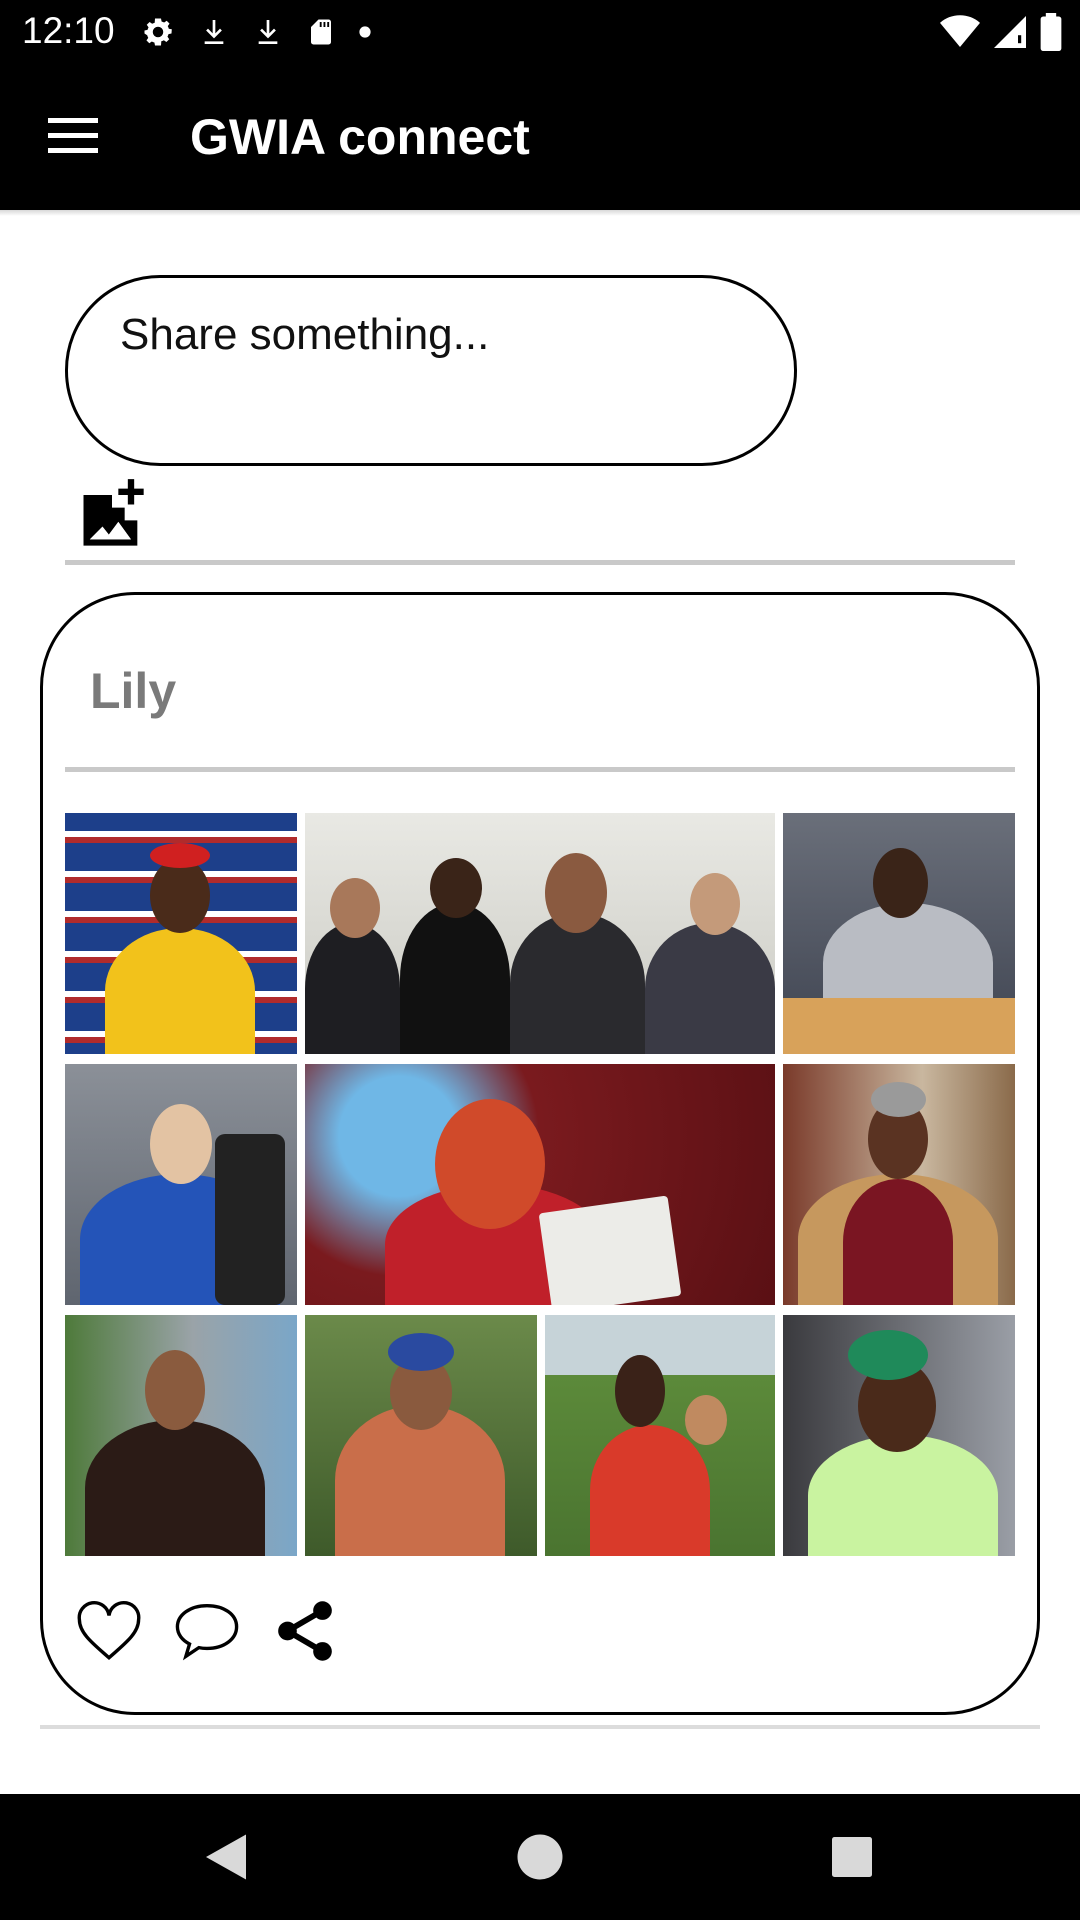 The image size is (1080, 1920). Describe the element at coordinates (1010, 32) in the screenshot. I see `signal-icon` at that location.